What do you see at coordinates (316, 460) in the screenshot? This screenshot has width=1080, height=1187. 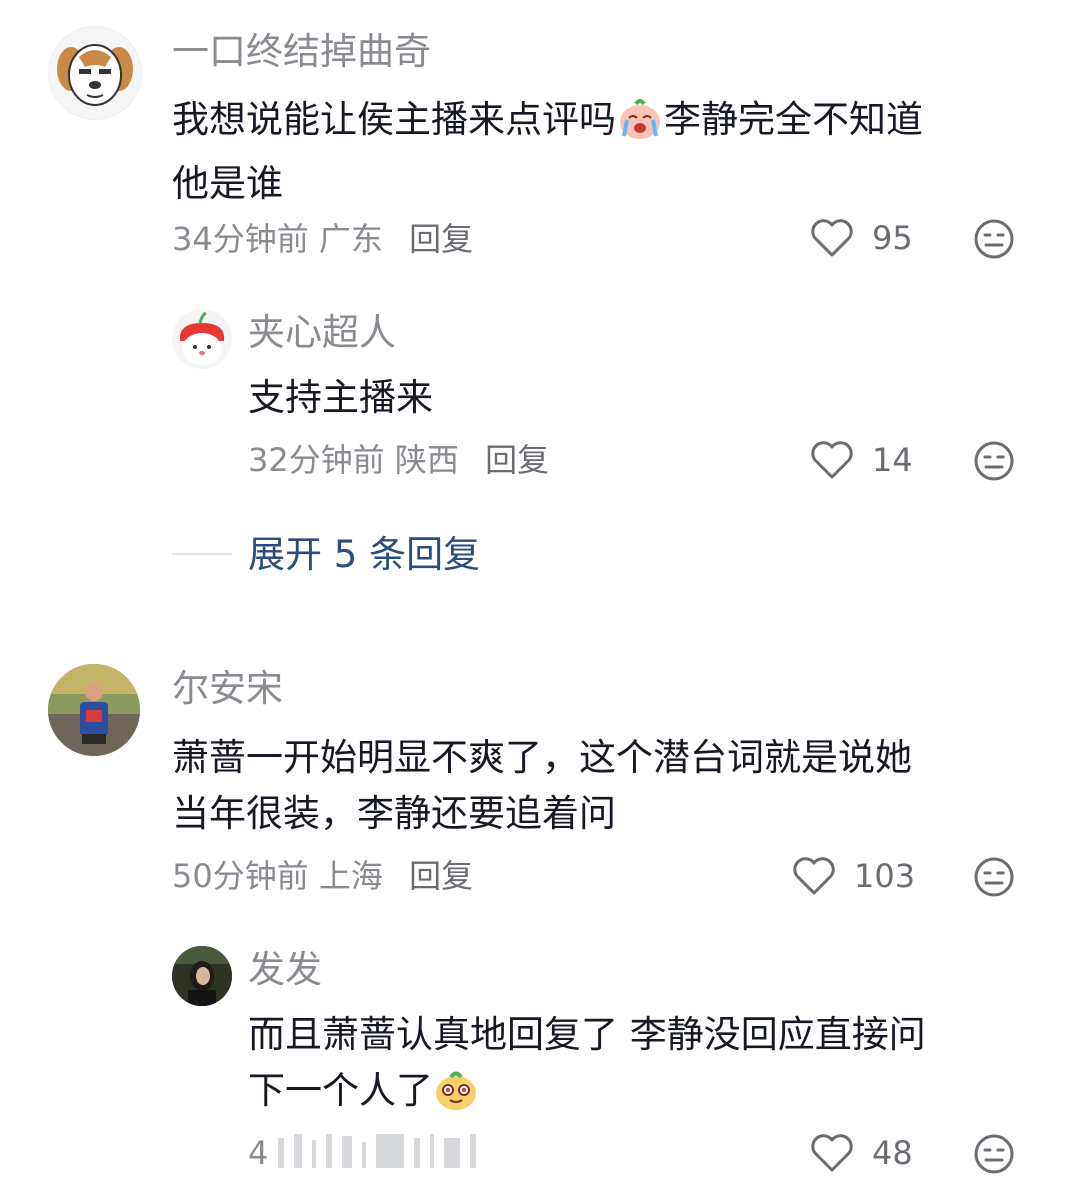 I see `timestamp: 32分钟前` at bounding box center [316, 460].